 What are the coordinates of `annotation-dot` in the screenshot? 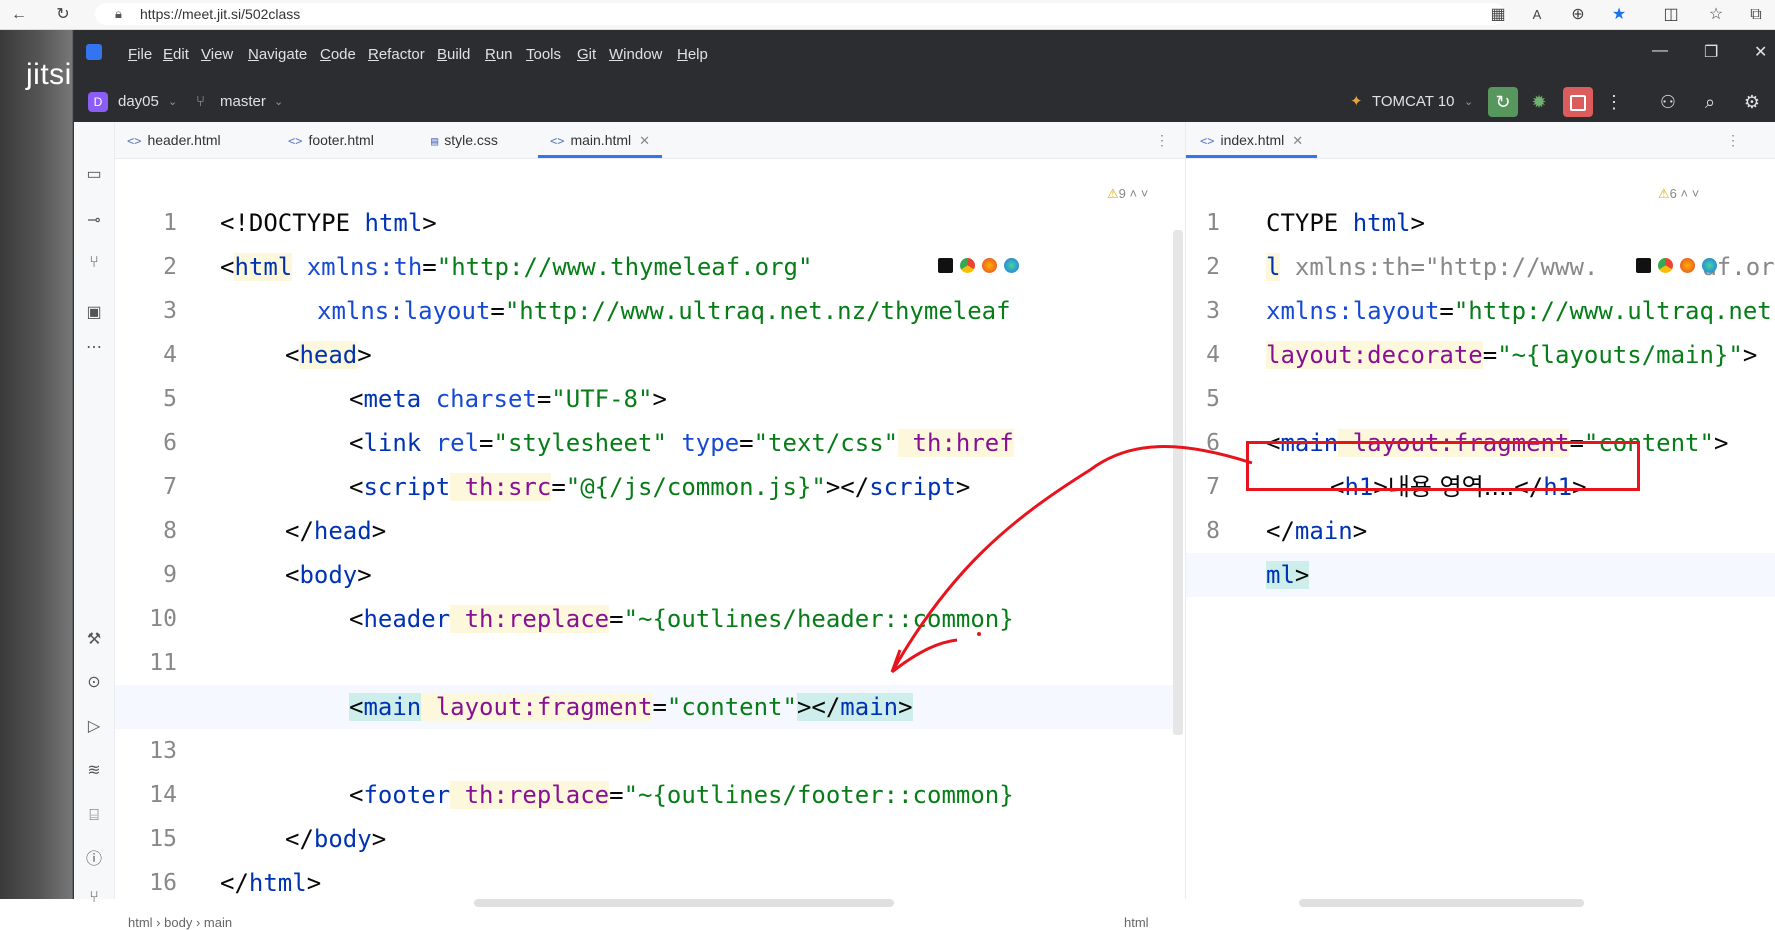 It's located at (979, 634).